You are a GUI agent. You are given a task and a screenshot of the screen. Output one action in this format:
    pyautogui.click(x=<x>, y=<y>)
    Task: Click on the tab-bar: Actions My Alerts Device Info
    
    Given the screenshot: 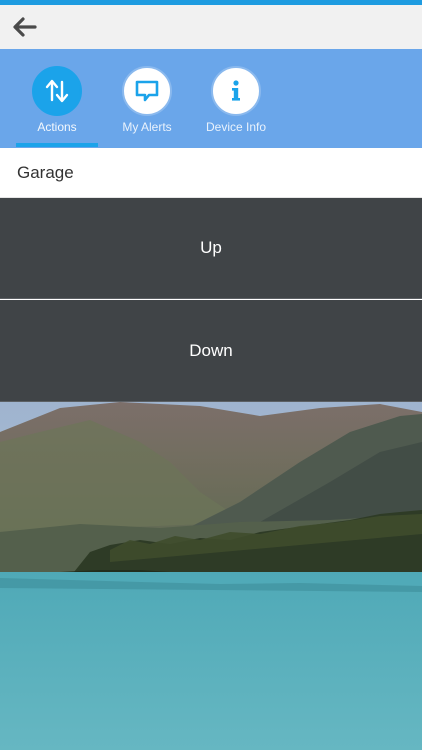 What is the action you would take?
    pyautogui.click(x=211, y=98)
    